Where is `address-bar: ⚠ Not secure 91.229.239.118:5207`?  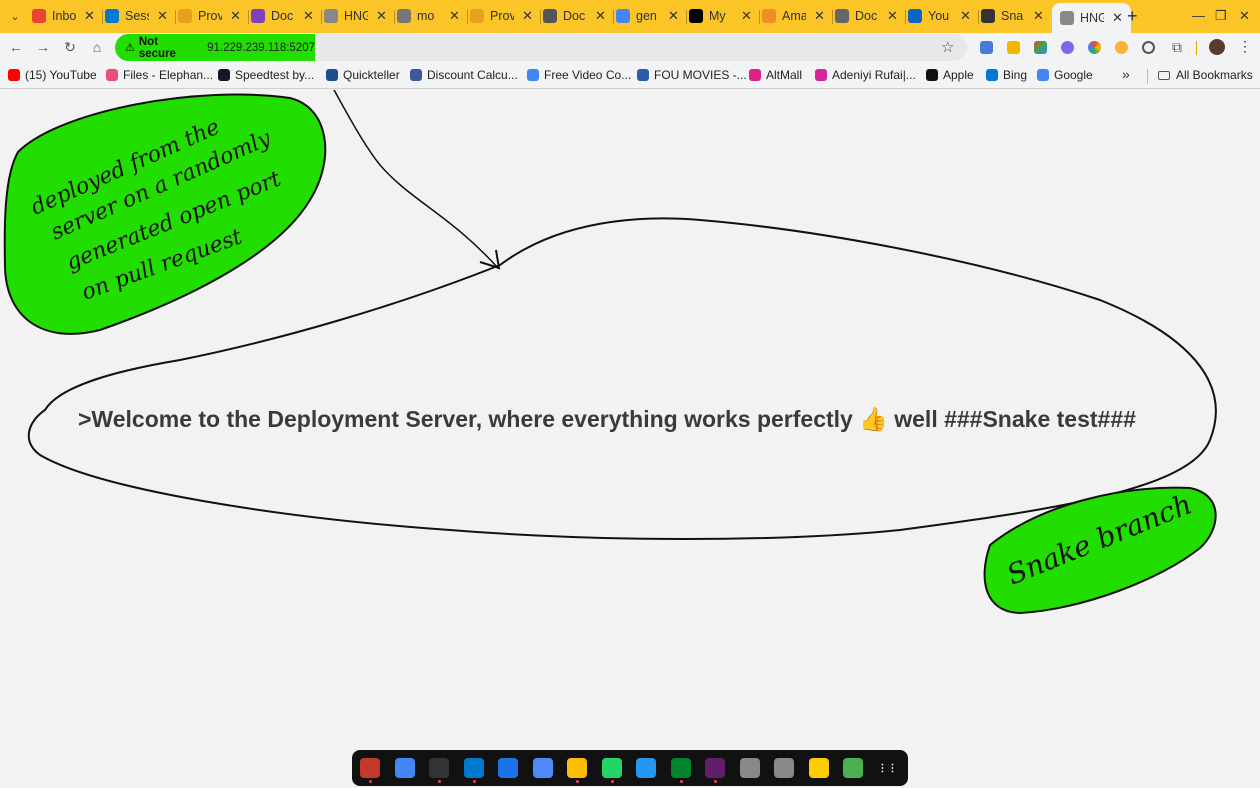
address-bar: ⚠ Not secure 91.229.239.118:5207 is located at coordinates (541, 47).